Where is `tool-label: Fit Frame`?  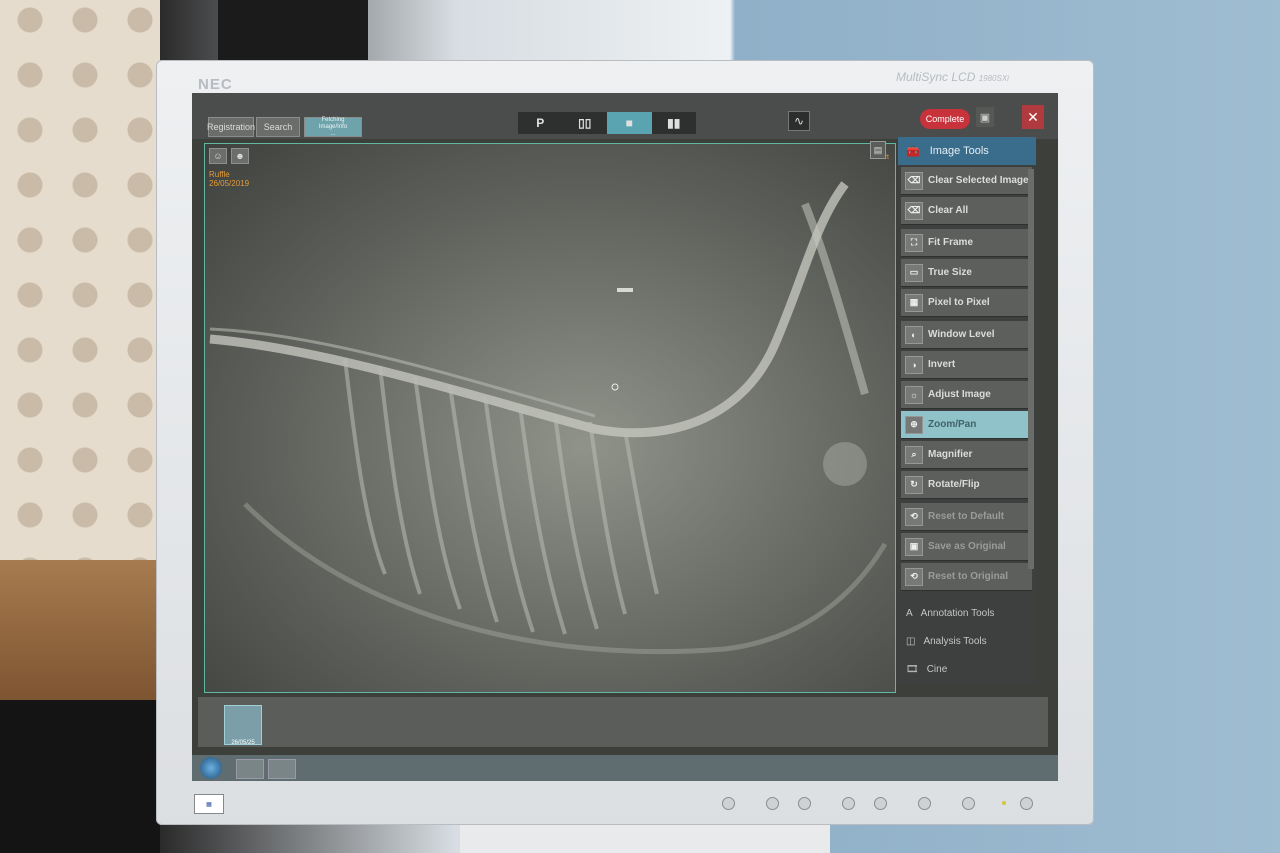
tool-label: Fit Frame is located at coordinates (951, 242).